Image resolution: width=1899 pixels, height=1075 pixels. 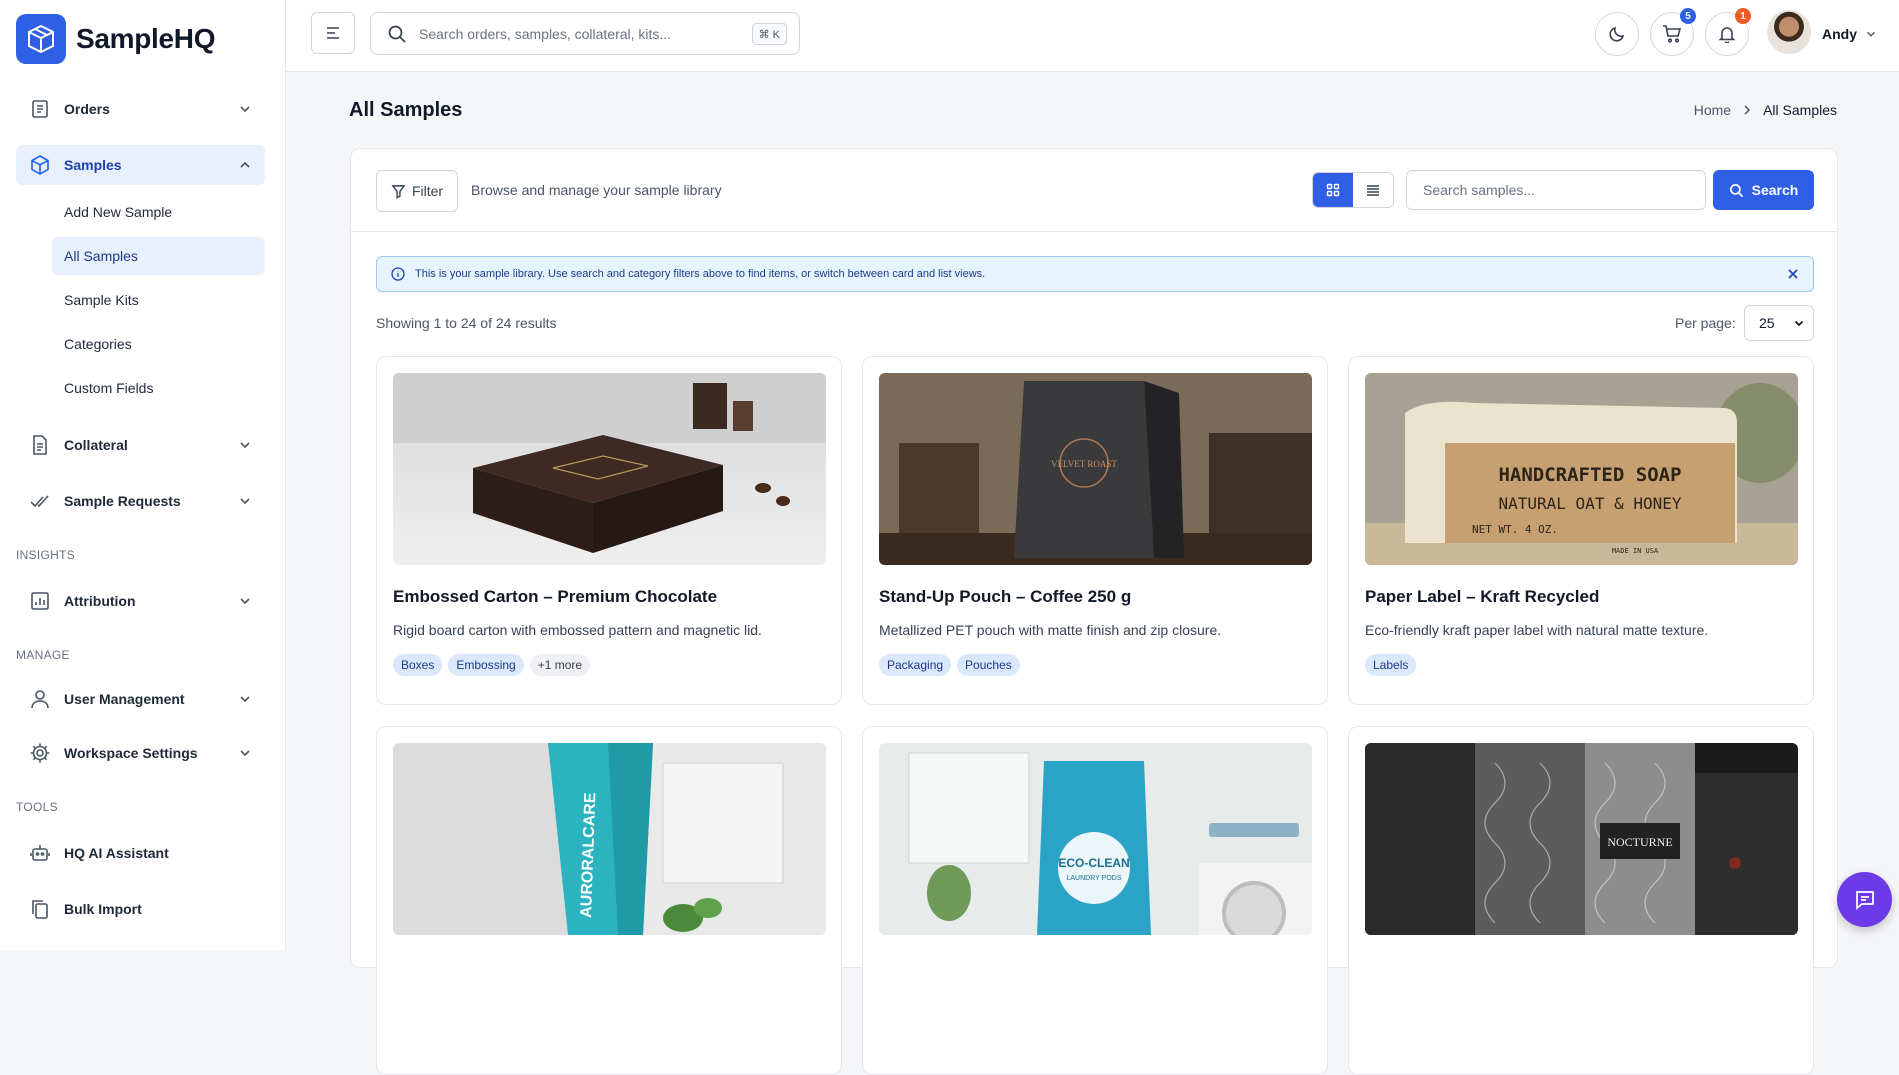 What do you see at coordinates (1005, 597) in the screenshot?
I see `card-title: Stand-Up Pouch – Coffee 250 g` at bounding box center [1005, 597].